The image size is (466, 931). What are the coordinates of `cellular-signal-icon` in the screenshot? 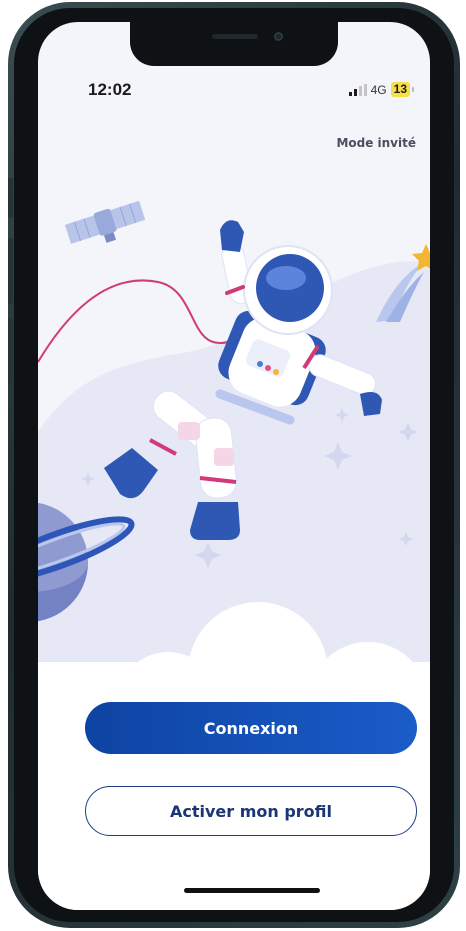 It's located at (357, 89).